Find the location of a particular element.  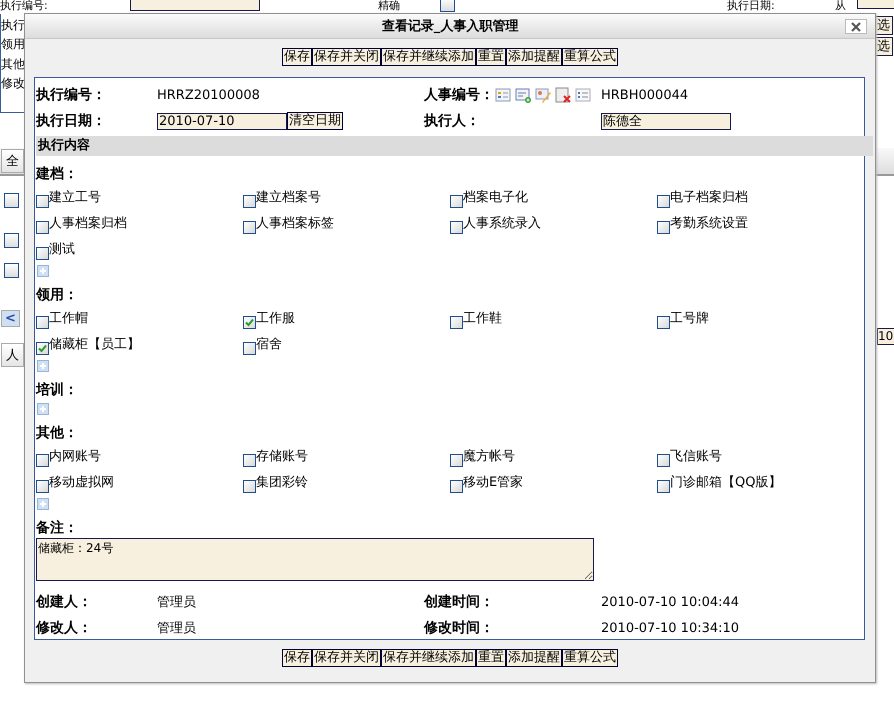

section-header: 执行内容 is located at coordinates (454, 146).